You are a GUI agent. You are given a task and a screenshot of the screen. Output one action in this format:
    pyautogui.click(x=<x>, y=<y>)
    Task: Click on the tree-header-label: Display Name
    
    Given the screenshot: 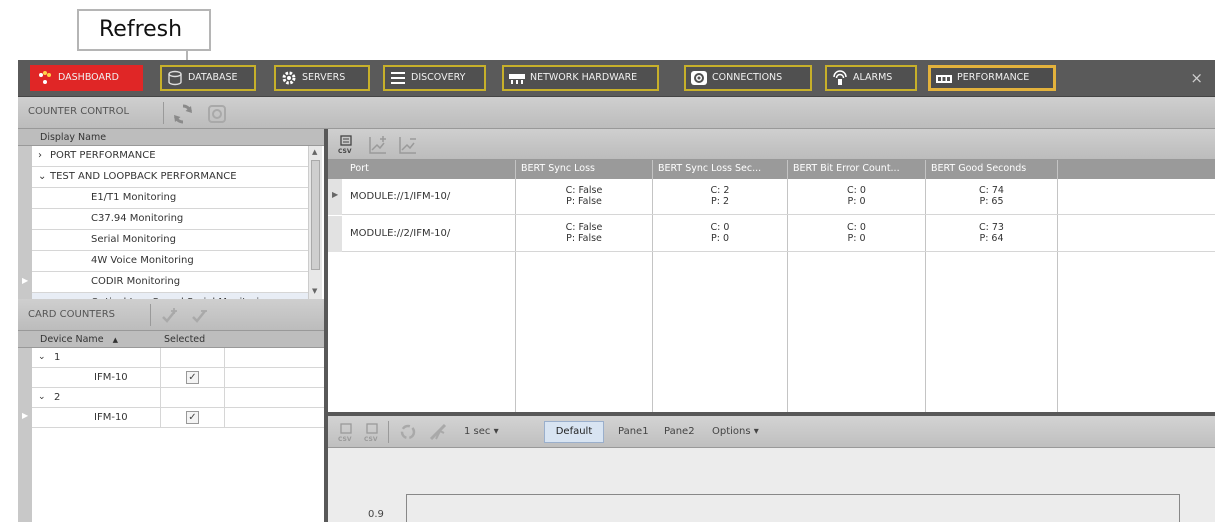 What is the action you would take?
    pyautogui.click(x=73, y=137)
    